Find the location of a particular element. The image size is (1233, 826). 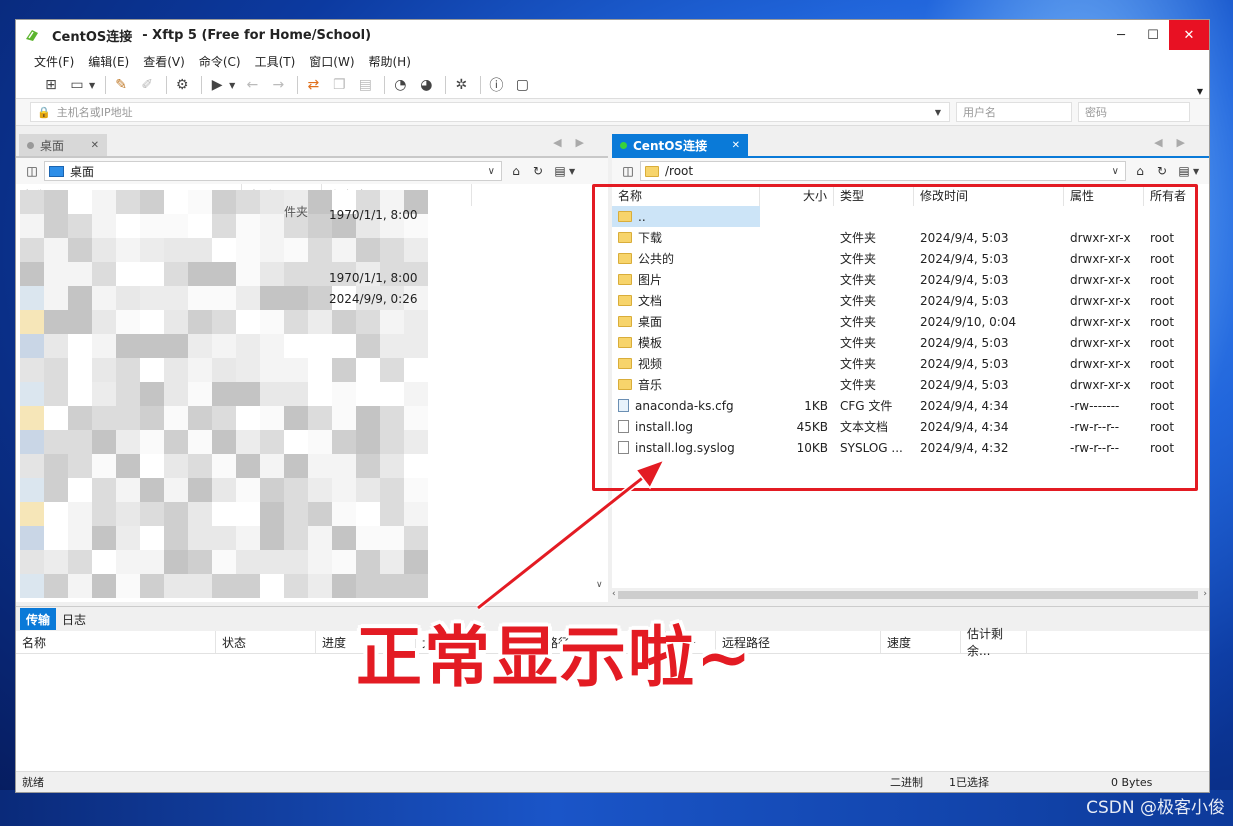

tcol-speed: 速度 is located at coordinates (921, 642).